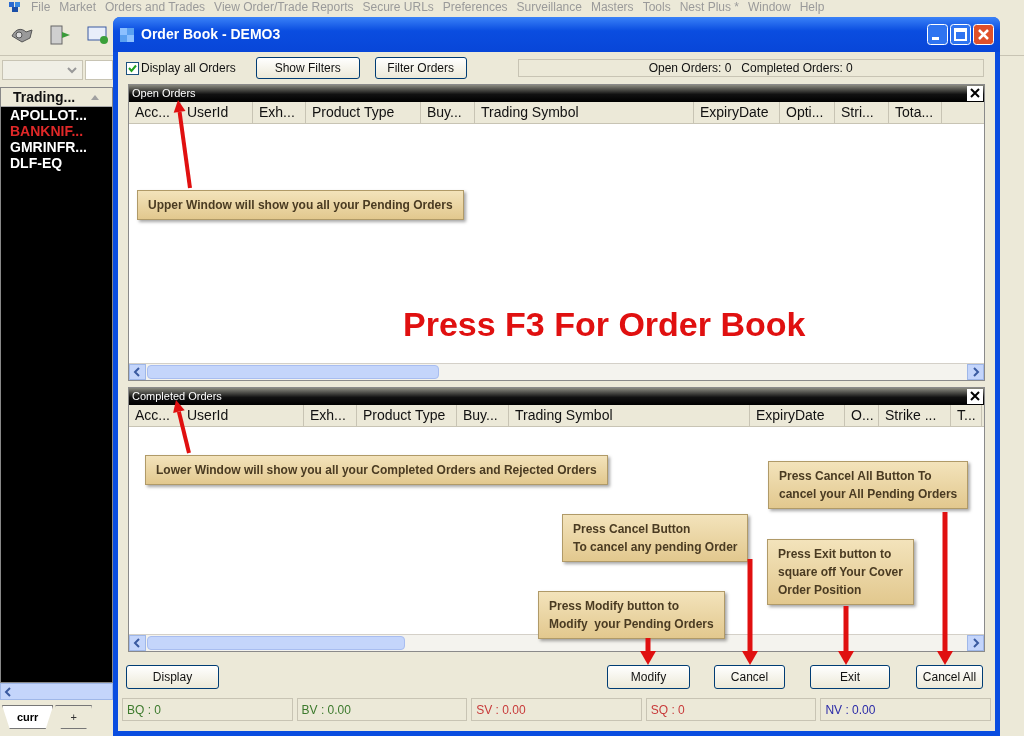 The width and height of the screenshot is (1024, 736). I want to click on callout-note: Lower Window will show you all your Completed Orders and Rejected Orders, so click(376, 470).